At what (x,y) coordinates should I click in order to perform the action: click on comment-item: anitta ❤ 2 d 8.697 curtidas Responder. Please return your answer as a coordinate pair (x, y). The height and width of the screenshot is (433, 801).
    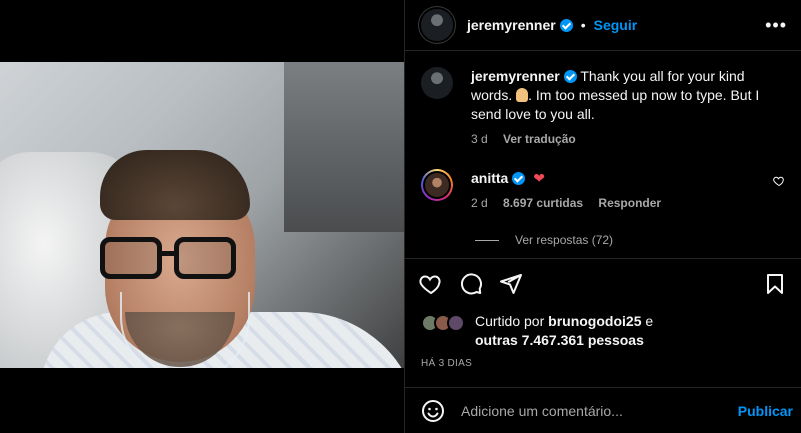
    Looking at the image, I should click on (604, 191).